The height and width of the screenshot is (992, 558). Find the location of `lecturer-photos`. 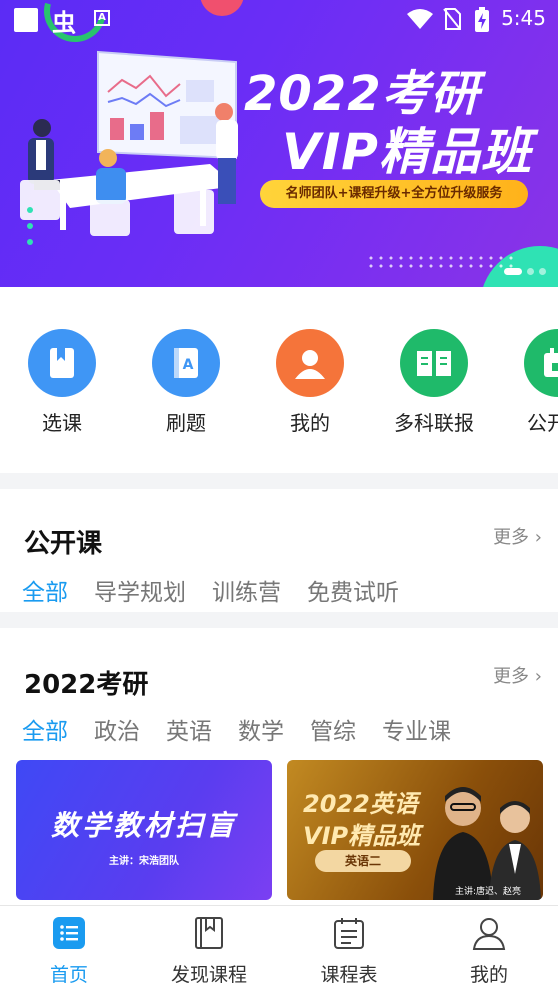

lecturer-photos is located at coordinates (487, 843).